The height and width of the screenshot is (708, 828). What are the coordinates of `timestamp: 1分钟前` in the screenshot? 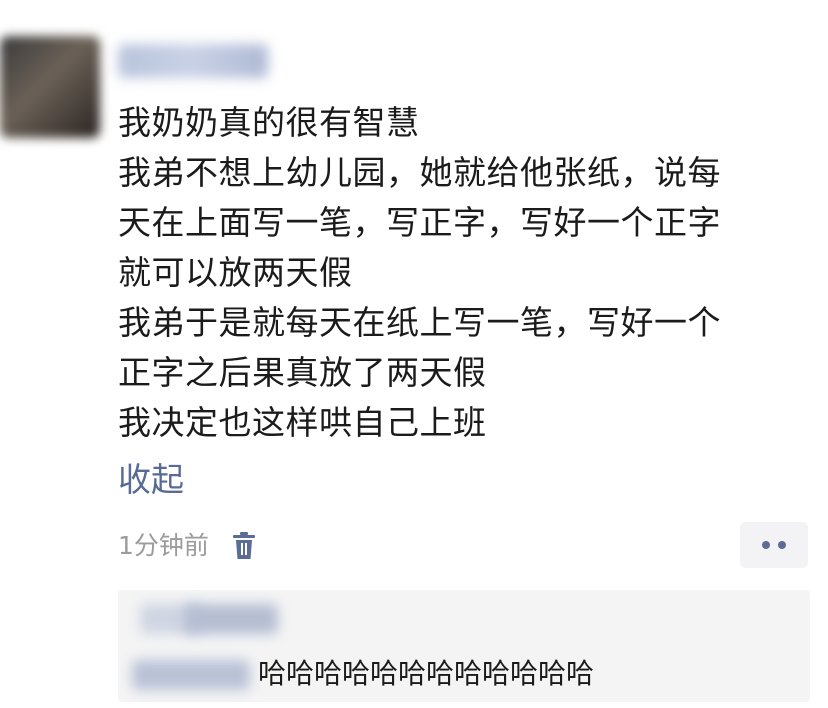 It's located at (163, 545).